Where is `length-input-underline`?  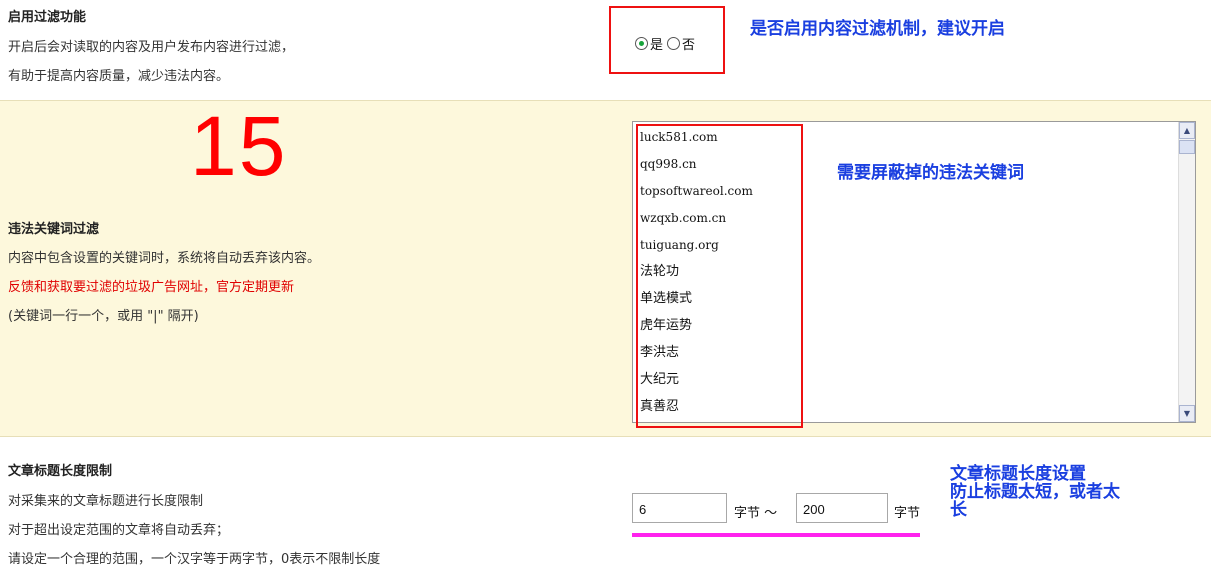 length-input-underline is located at coordinates (776, 535).